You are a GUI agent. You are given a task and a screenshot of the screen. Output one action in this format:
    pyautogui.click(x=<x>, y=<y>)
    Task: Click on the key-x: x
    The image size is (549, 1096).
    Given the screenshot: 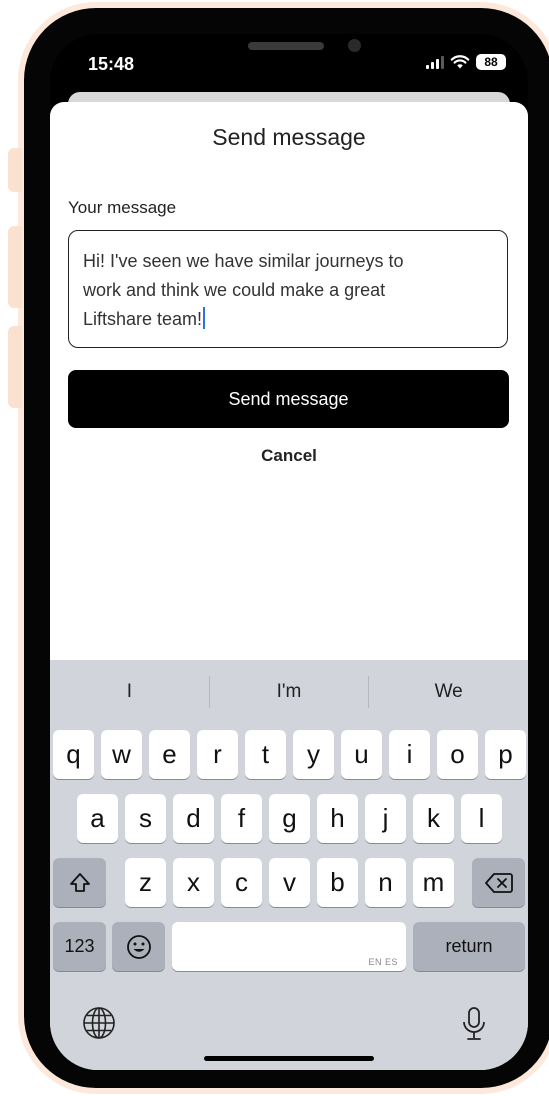 What is the action you would take?
    pyautogui.click(x=193, y=882)
    